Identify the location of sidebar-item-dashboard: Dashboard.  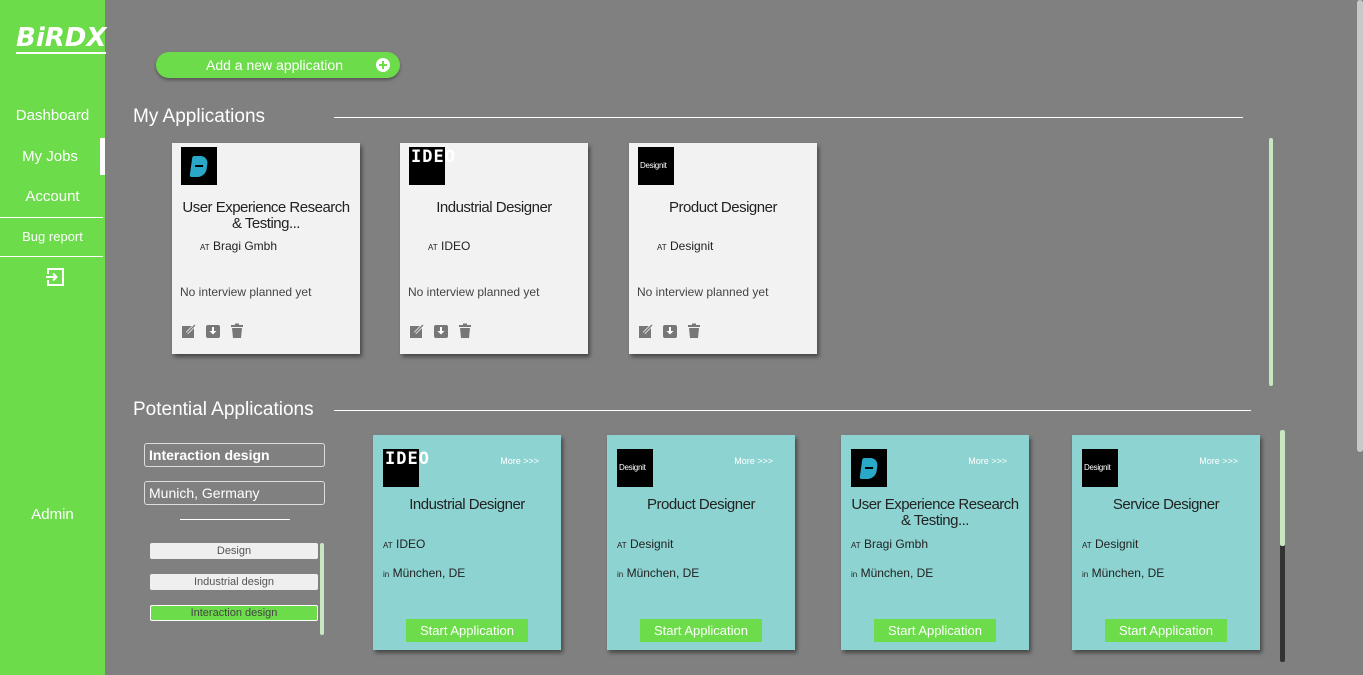
(52, 115).